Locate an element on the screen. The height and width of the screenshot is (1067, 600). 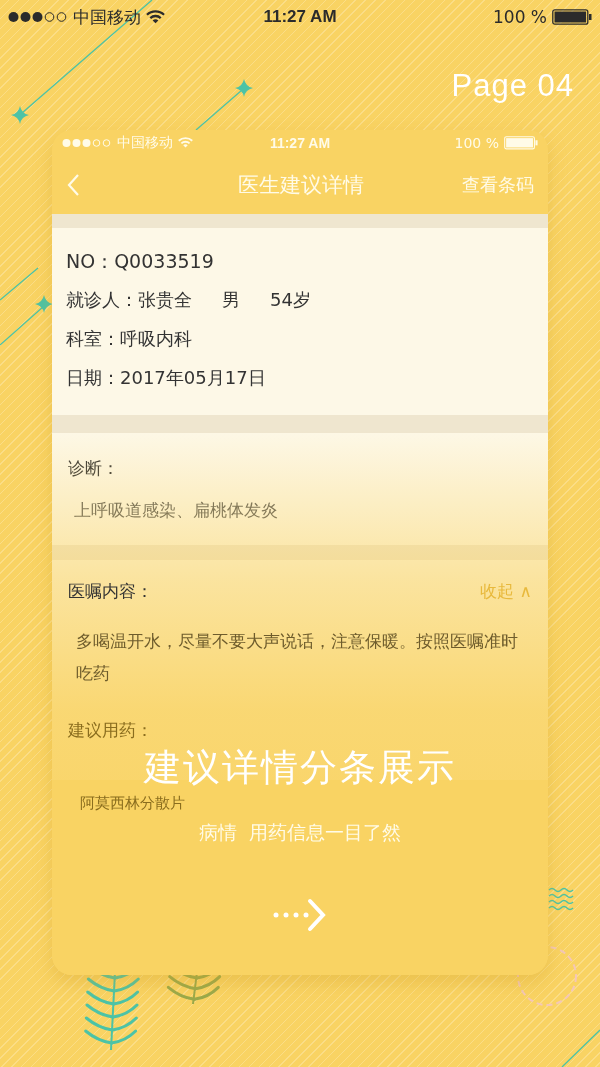
advice-text: 多喝温开水，尽量不要大声说话，注意保暖。按照医嘱准时吃药 is located at coordinates (297, 657).